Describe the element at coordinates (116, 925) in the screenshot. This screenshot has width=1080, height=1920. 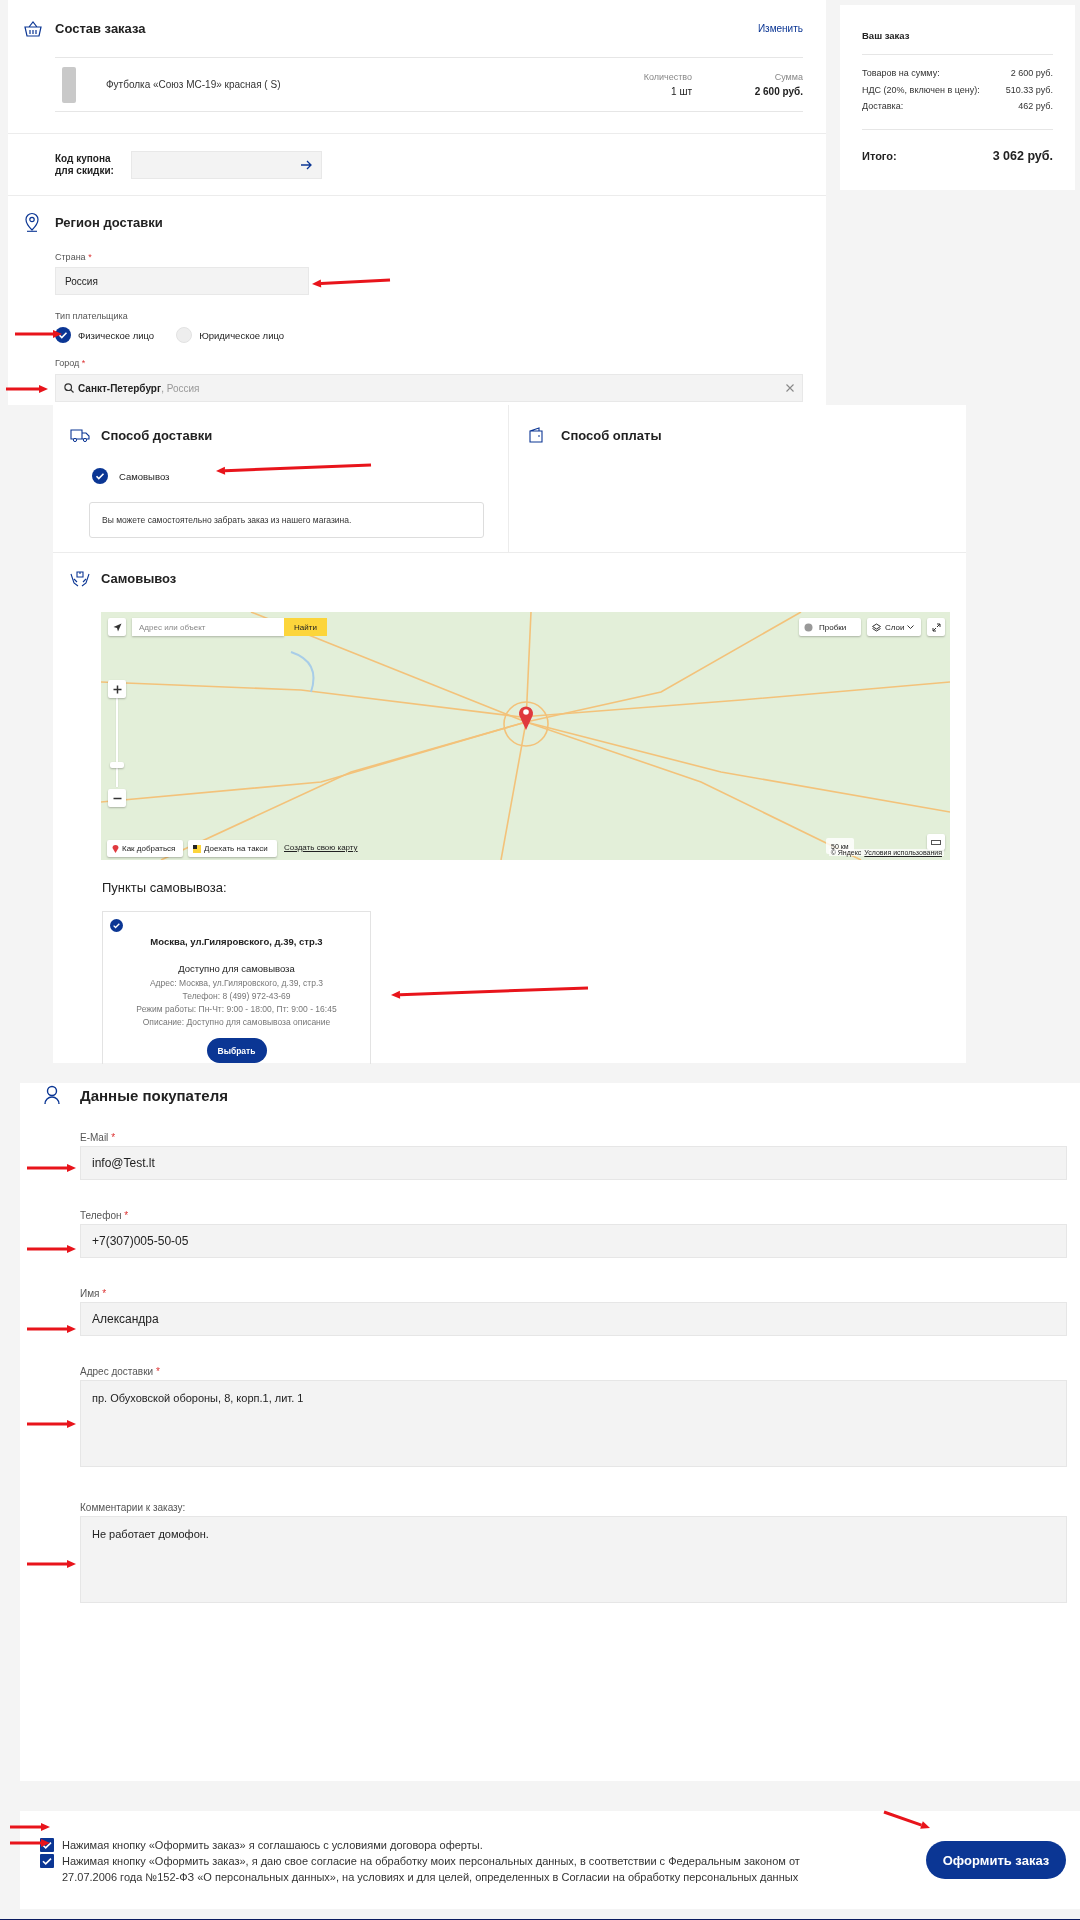
I see `select-check` at that location.